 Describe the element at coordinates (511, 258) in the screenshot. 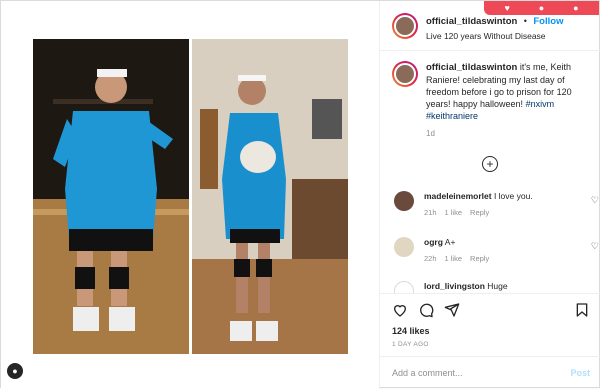

I see `comment-meta: 22h 1 like Reply` at that location.